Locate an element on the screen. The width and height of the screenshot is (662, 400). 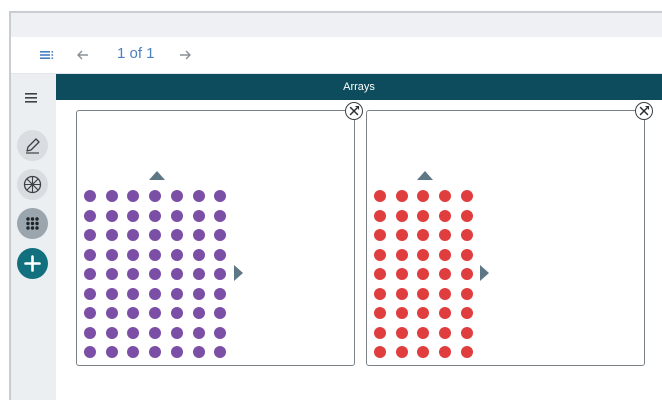
dot-grid-tool-button is located at coordinates (32, 223).